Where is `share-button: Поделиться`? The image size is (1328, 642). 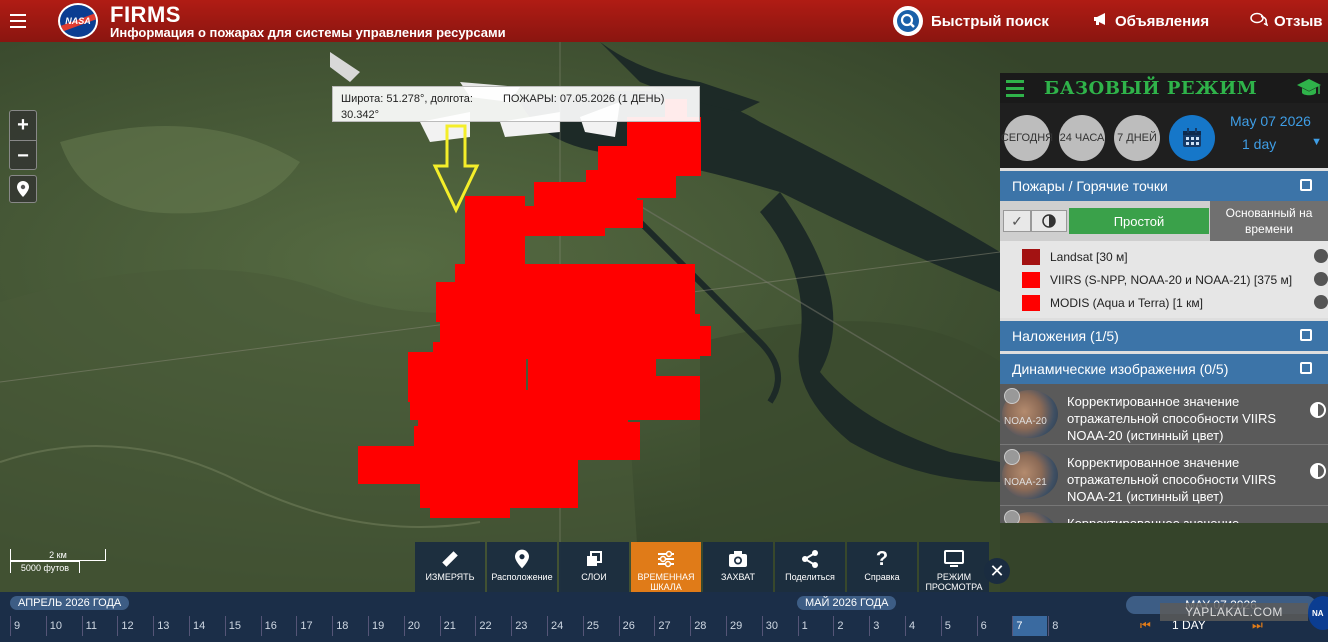
share-button: Поделиться is located at coordinates (810, 569).